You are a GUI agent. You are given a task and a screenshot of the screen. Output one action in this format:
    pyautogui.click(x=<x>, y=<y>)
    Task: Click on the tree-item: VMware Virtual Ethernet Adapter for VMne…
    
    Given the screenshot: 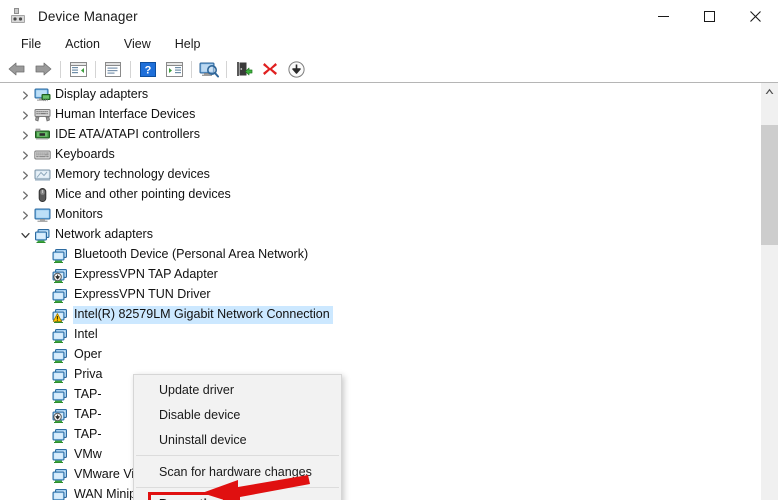 What is the action you would take?
    pyautogui.click(x=380, y=475)
    